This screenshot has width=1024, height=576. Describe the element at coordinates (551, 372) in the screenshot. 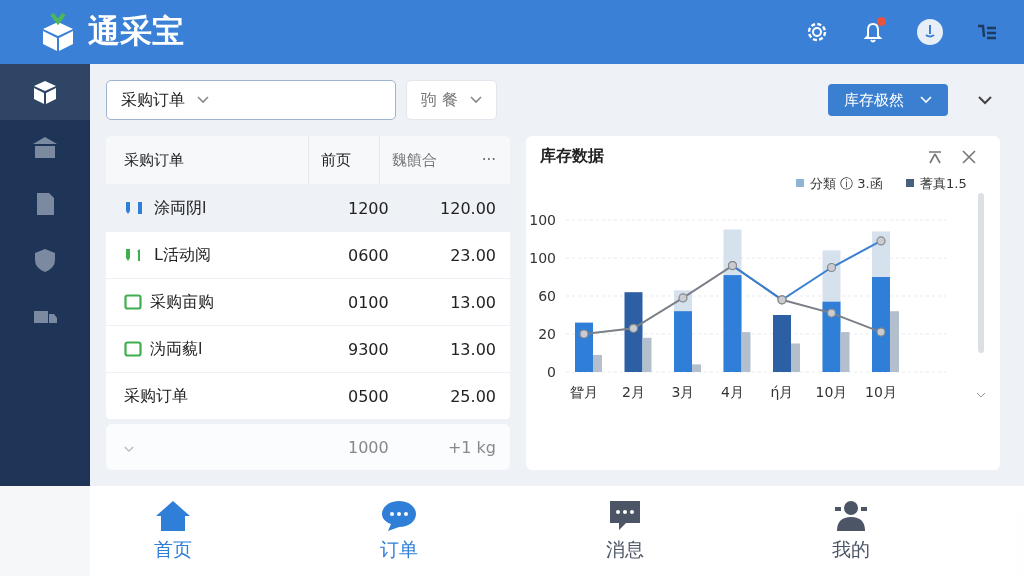

I see `axis-label: 0` at that location.